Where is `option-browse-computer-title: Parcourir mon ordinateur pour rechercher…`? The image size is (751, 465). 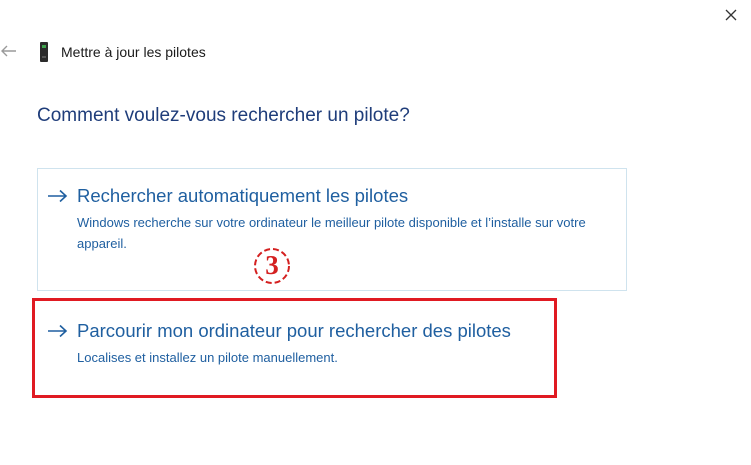
option-browse-computer-title: Parcourir mon ordinateur pour rechercher… is located at coordinates (294, 330).